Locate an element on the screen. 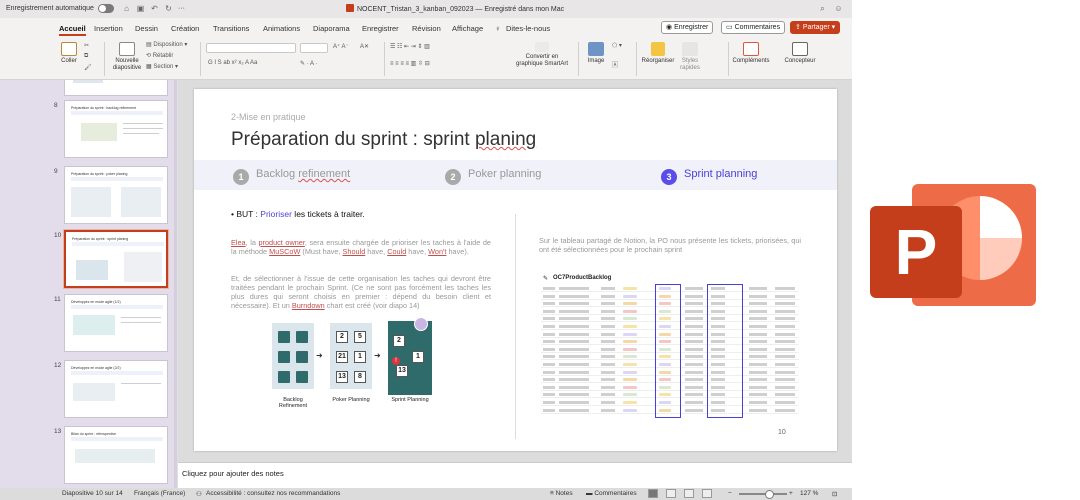  zoom-level: 127 % is located at coordinates (809, 493).